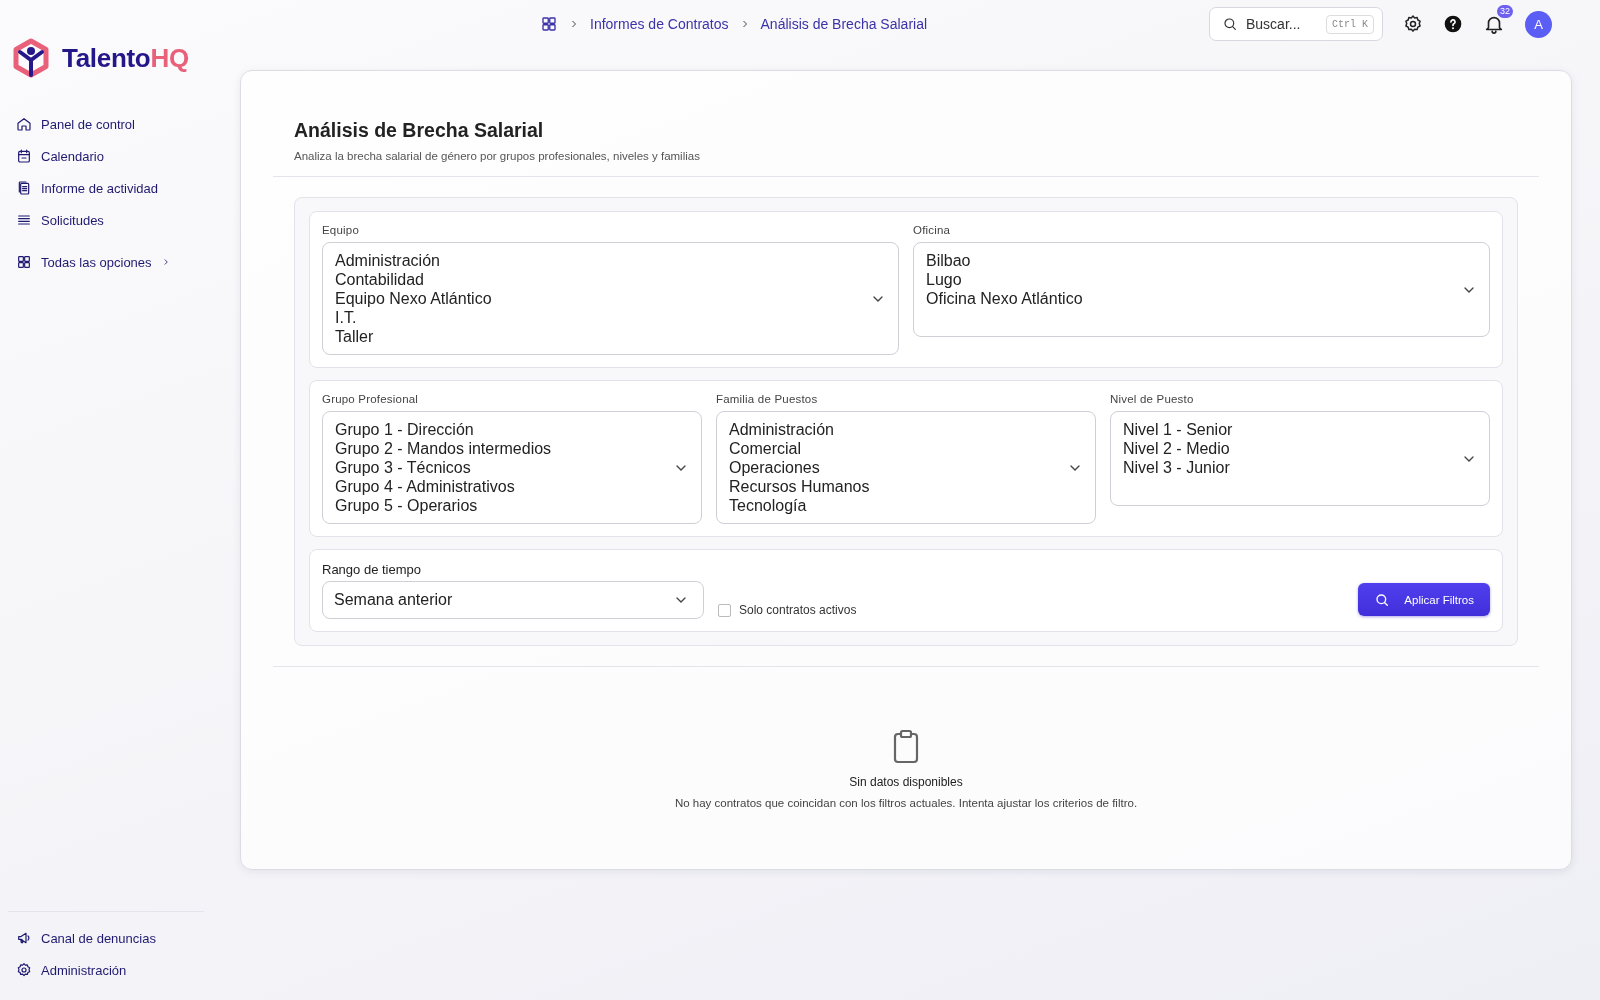 This screenshot has width=1600, height=1000. I want to click on list-option: Nivel 2 - Medio, so click(1176, 448).